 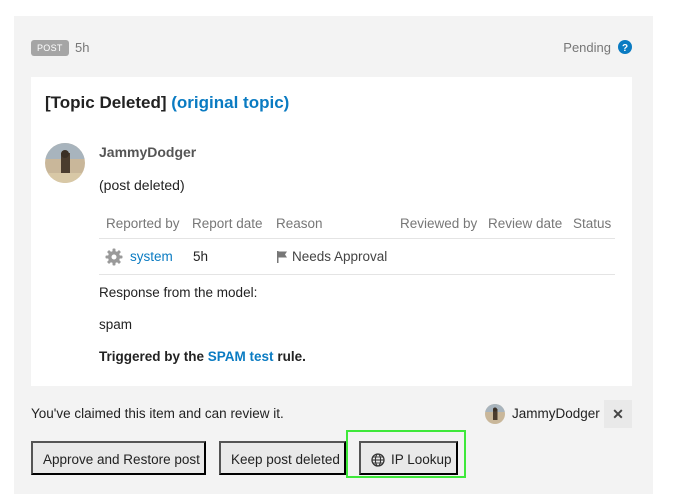 What do you see at coordinates (230, 102) in the screenshot?
I see `original-topic-link: (original topic)` at bounding box center [230, 102].